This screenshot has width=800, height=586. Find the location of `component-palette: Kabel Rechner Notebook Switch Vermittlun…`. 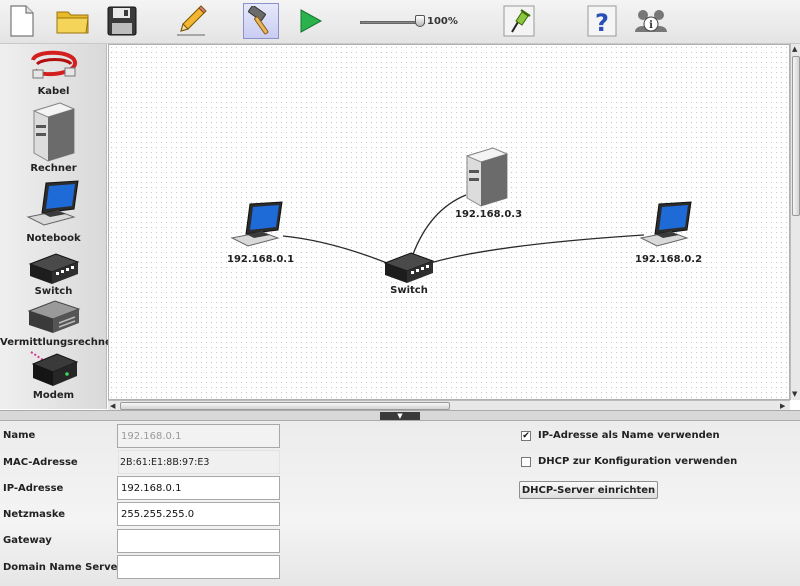

component-palette: Kabel Rechner Notebook Switch Vermittlun… is located at coordinates (58, 226).